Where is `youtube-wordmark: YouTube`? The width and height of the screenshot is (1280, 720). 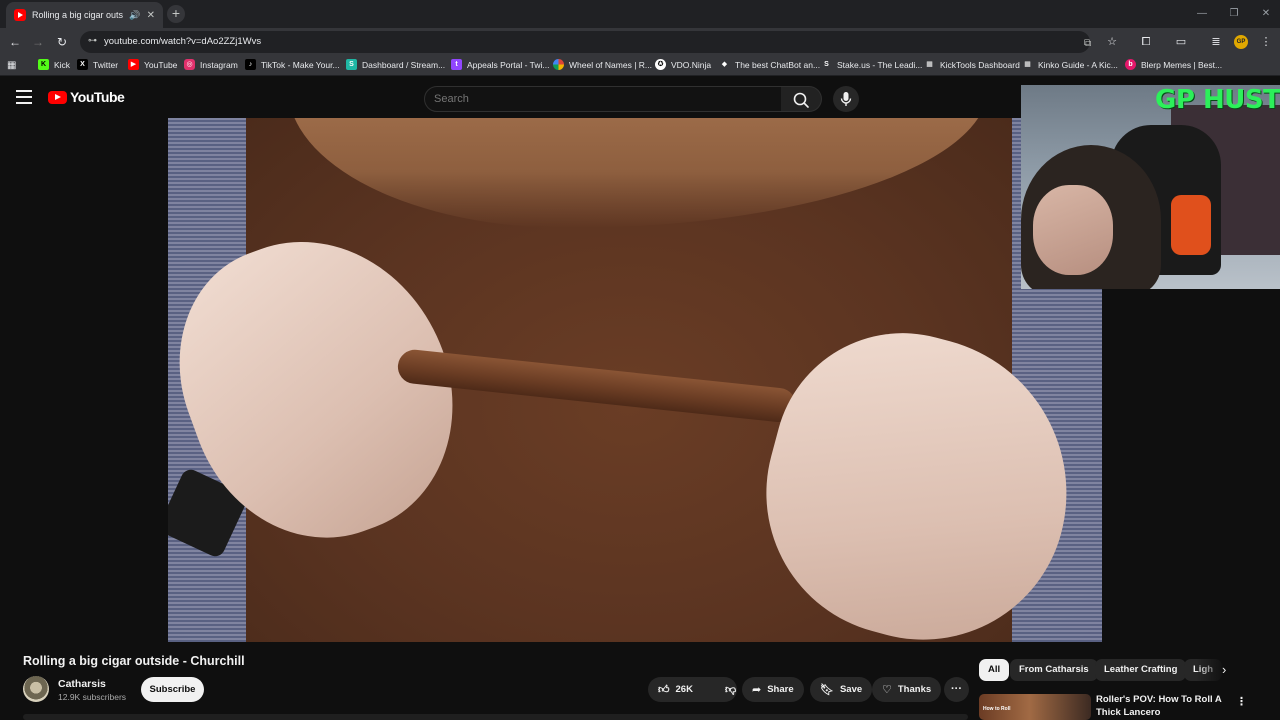 youtube-wordmark: YouTube is located at coordinates (97, 97).